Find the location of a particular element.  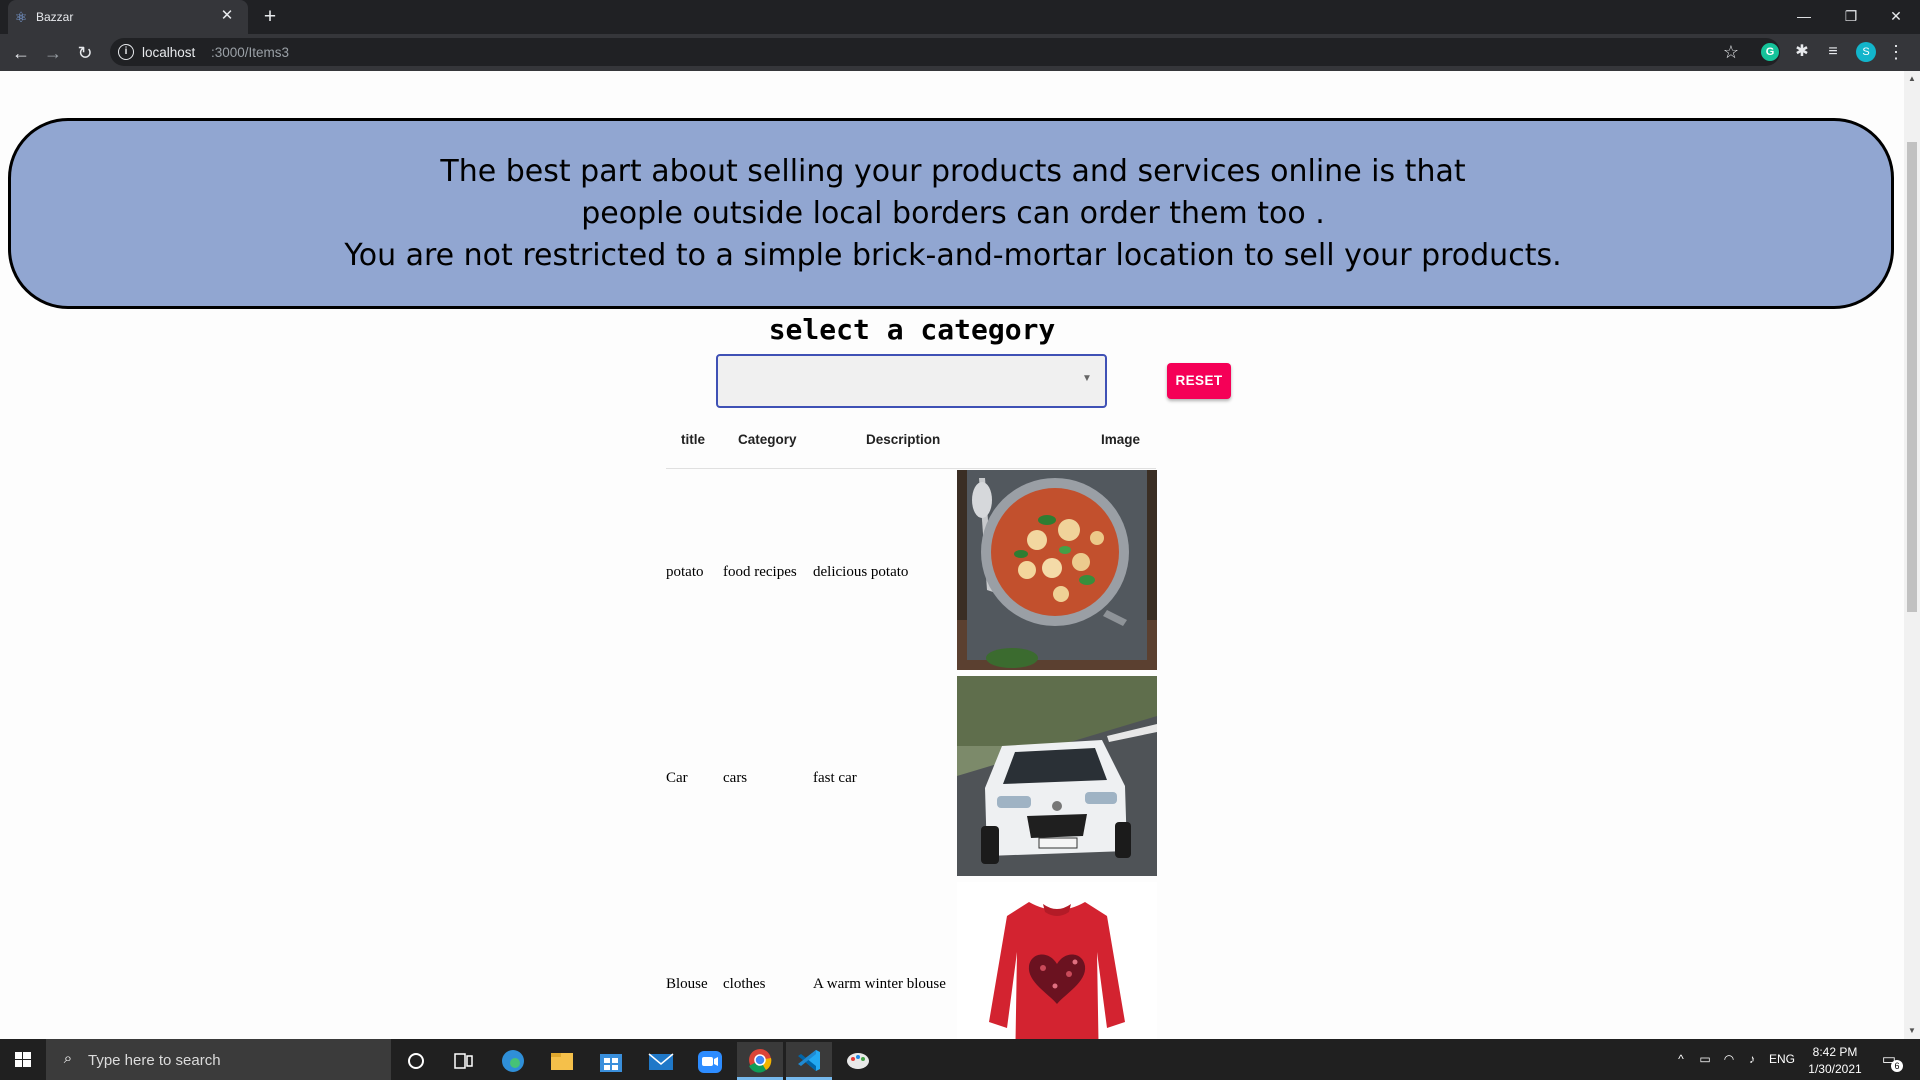

show-hidden-icons-icon: ^ is located at coordinates (1681, 1059).